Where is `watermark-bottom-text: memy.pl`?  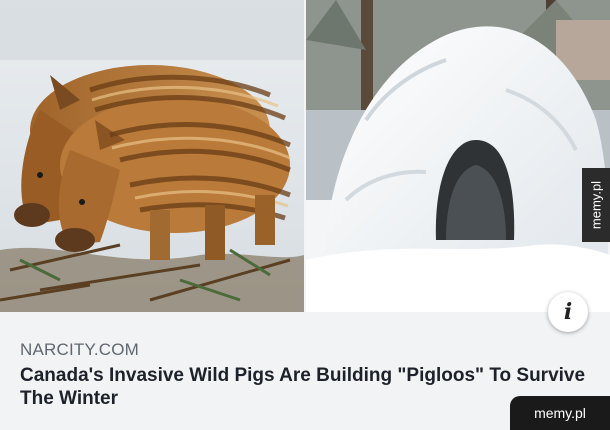
watermark-bottom-text: memy.pl is located at coordinates (560, 413).